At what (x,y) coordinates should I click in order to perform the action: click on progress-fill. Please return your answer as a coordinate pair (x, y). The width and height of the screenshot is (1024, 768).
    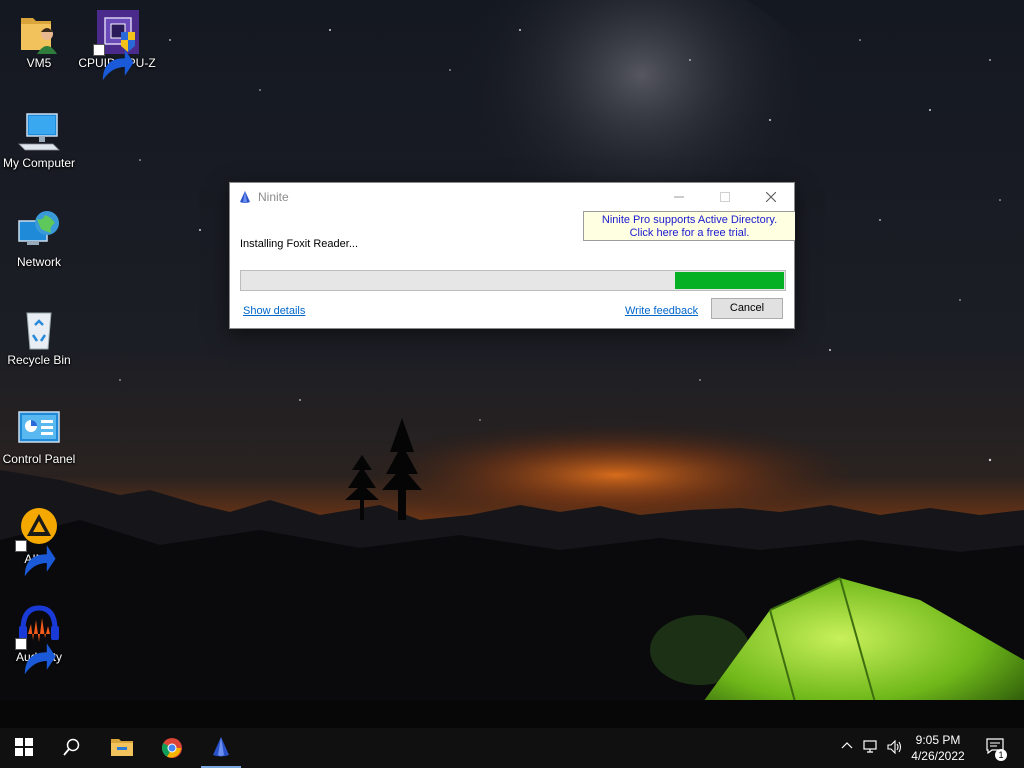
    Looking at the image, I should click on (729, 280).